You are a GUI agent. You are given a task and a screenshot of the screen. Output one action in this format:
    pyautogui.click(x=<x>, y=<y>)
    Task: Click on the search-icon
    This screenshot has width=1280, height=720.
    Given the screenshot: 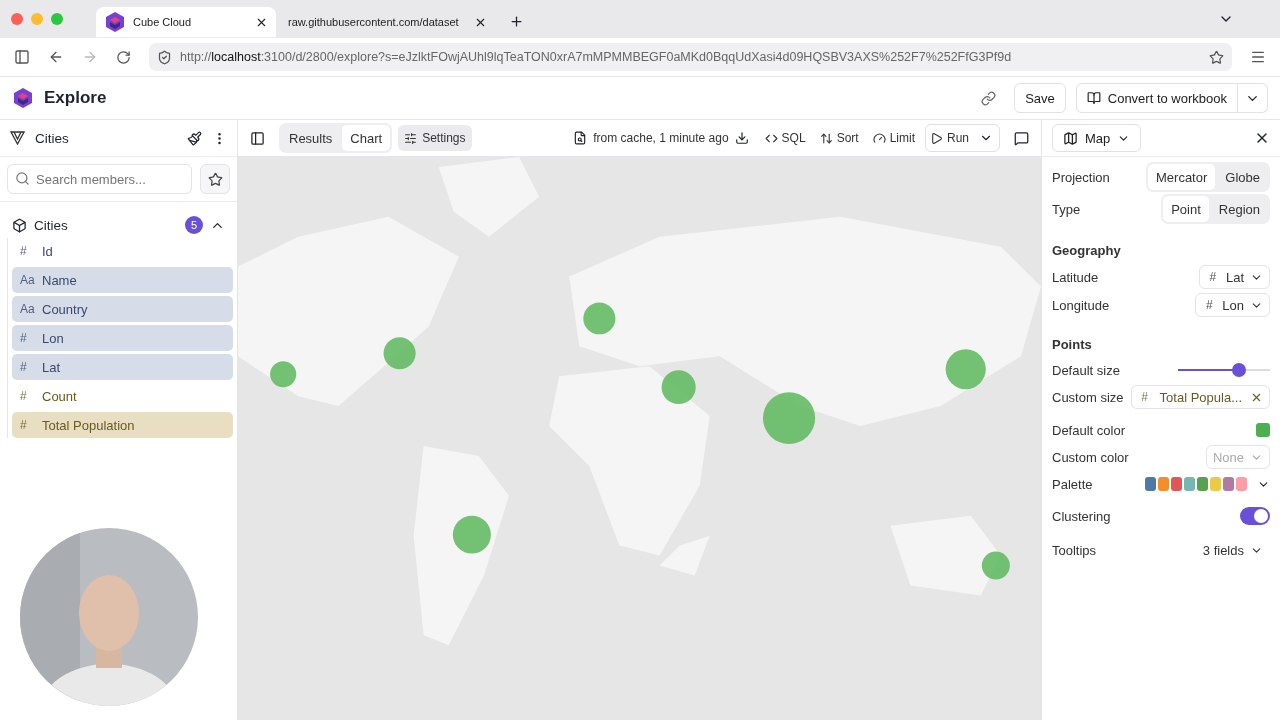 What is the action you would take?
    pyautogui.click(x=22, y=178)
    